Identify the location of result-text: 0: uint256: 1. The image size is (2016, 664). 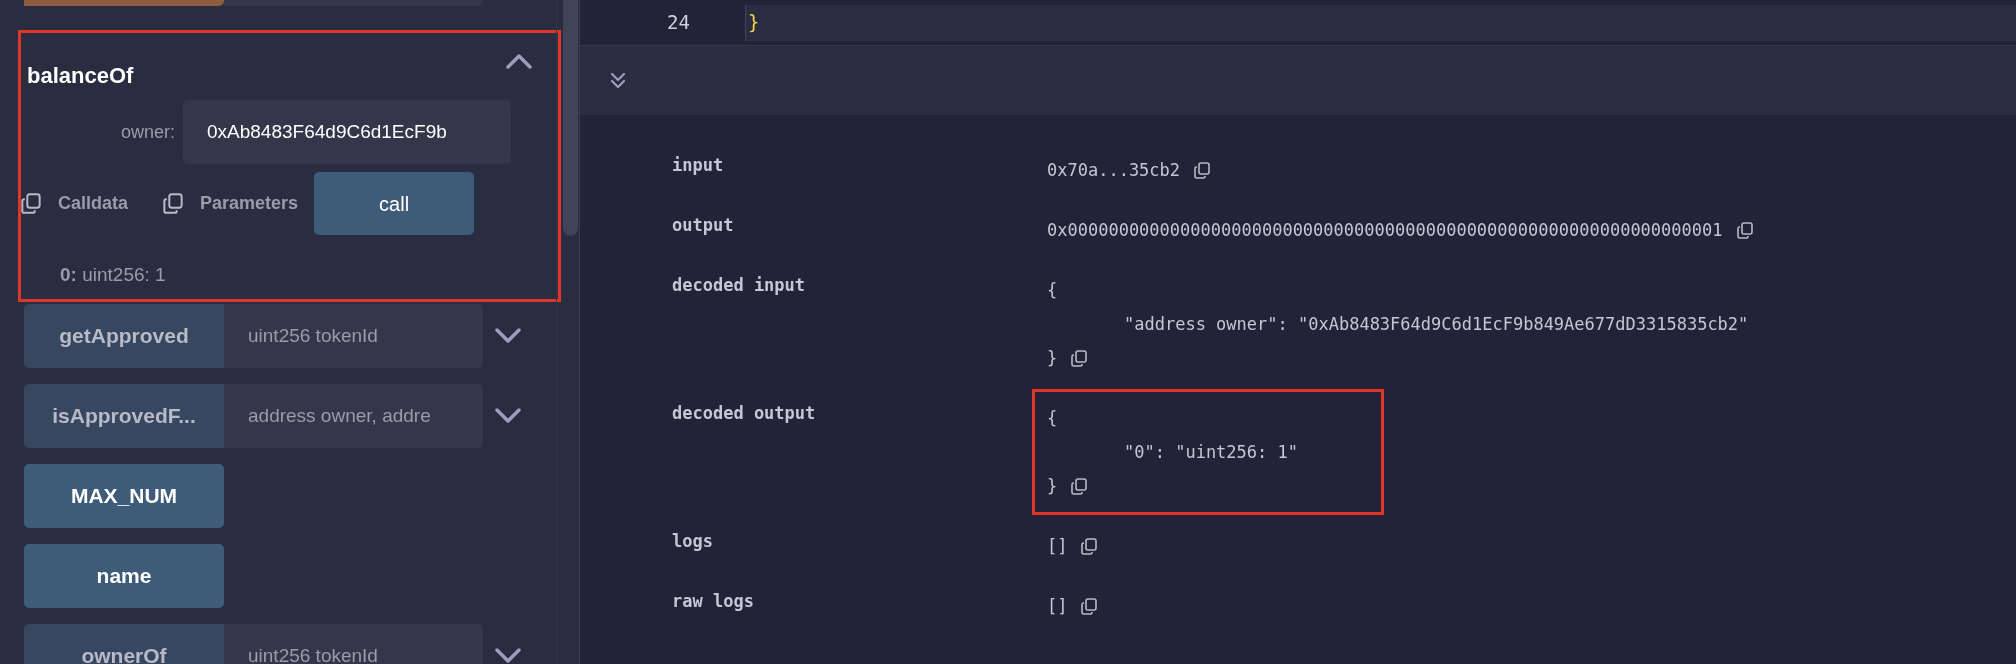
(113, 275).